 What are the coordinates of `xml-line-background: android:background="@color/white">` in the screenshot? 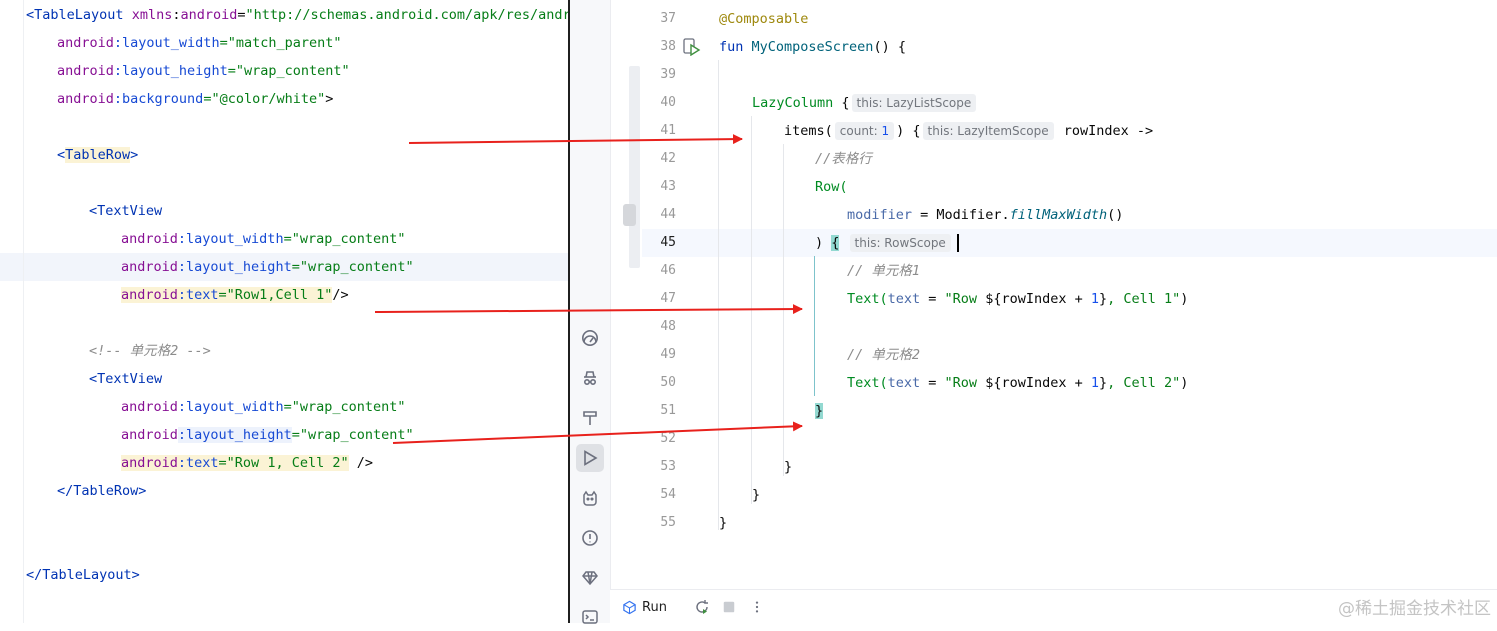 It's located at (195, 99).